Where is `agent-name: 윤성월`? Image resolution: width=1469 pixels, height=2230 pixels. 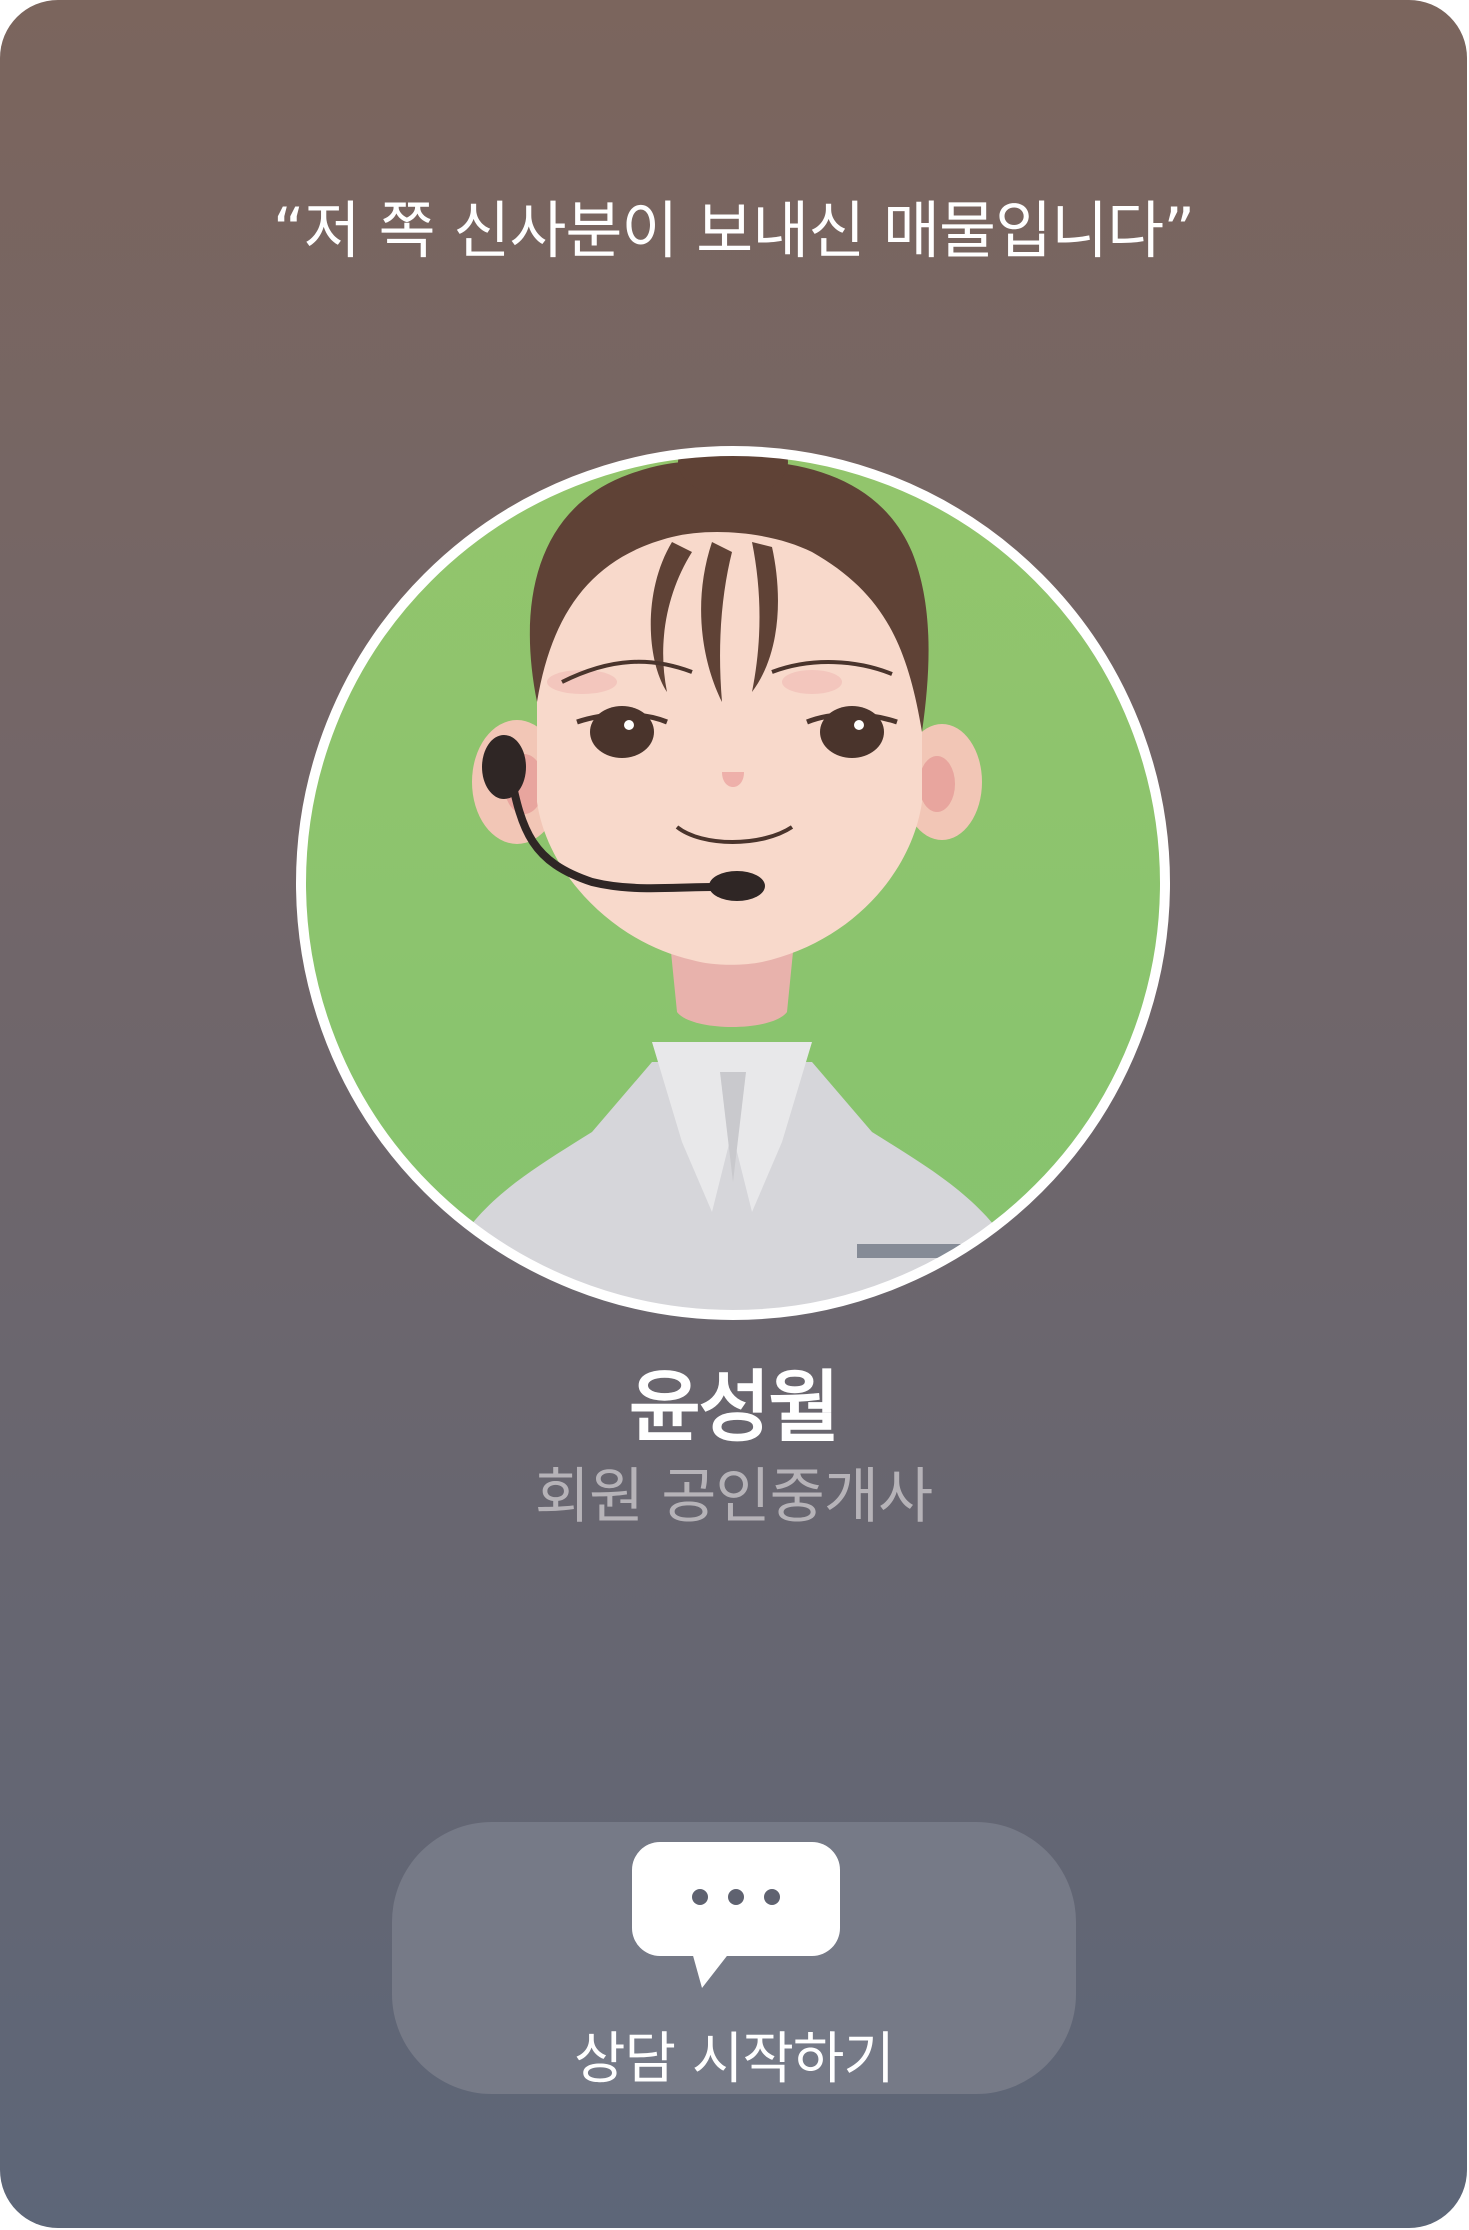
agent-name: 윤성월 is located at coordinates (734, 1408).